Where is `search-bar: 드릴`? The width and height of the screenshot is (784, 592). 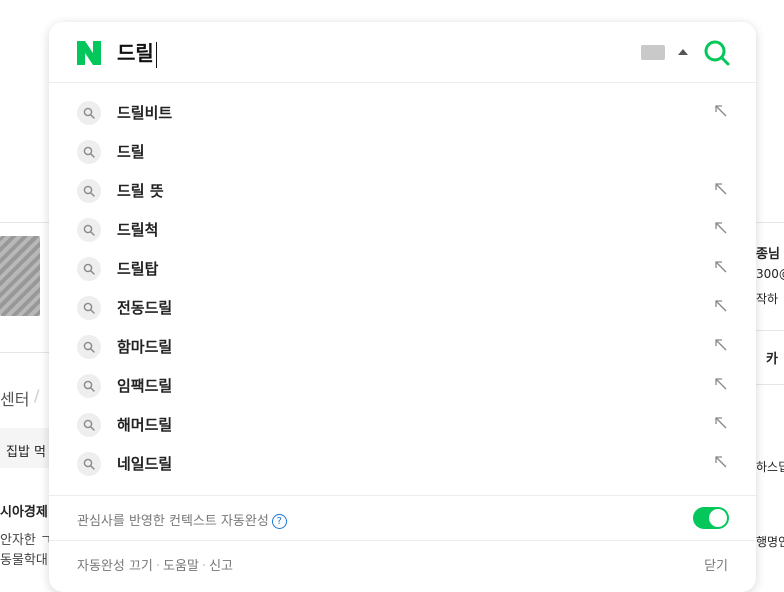 search-bar: 드릴 is located at coordinates (402, 52).